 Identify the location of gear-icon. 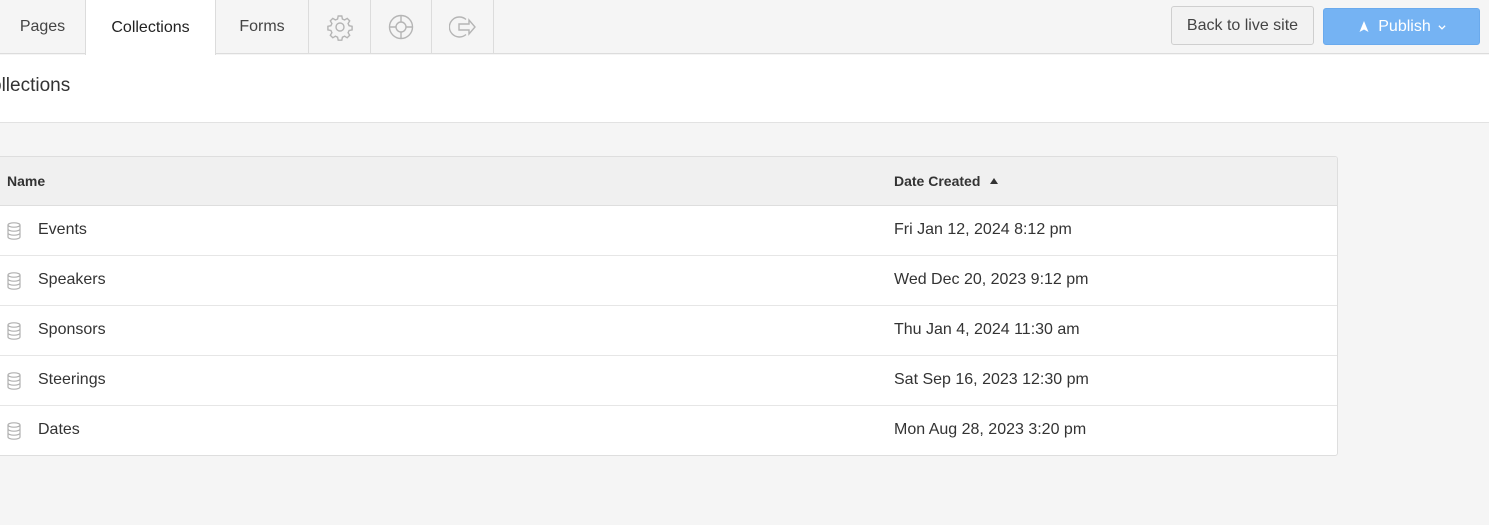
(339, 28).